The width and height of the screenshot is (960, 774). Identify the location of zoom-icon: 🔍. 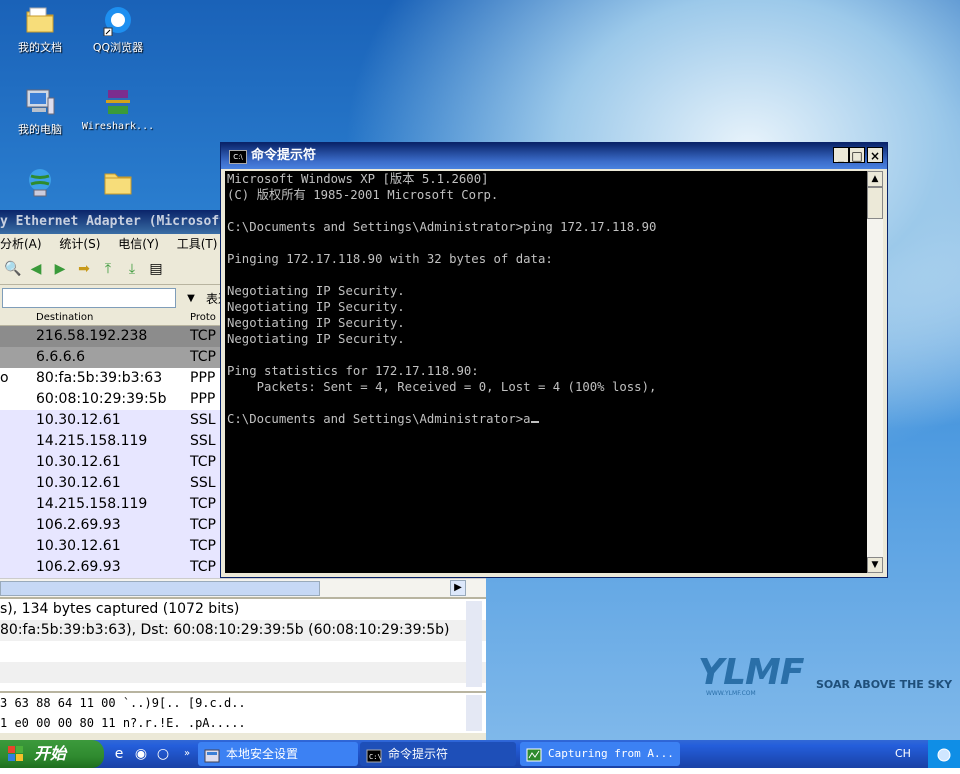
(12, 269).